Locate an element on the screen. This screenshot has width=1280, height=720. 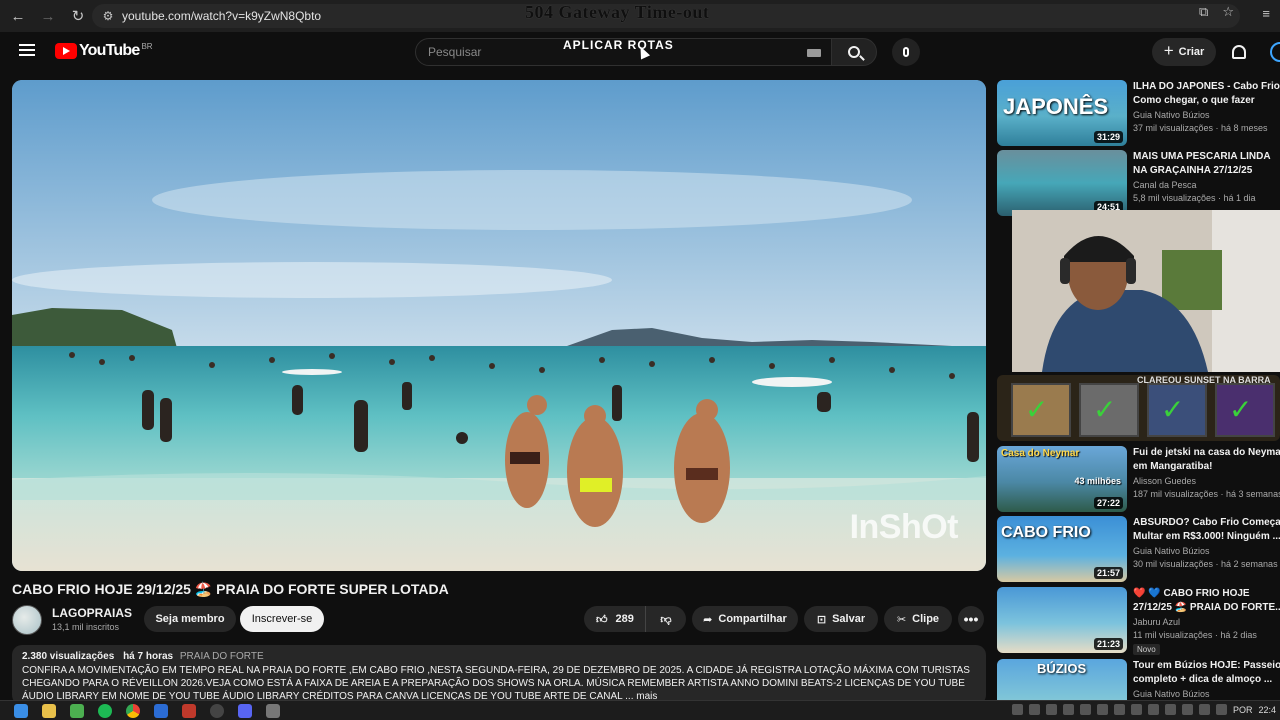
like-dislike-group: 👍︎ 289 👎︎ is located at coordinates (635, 619).